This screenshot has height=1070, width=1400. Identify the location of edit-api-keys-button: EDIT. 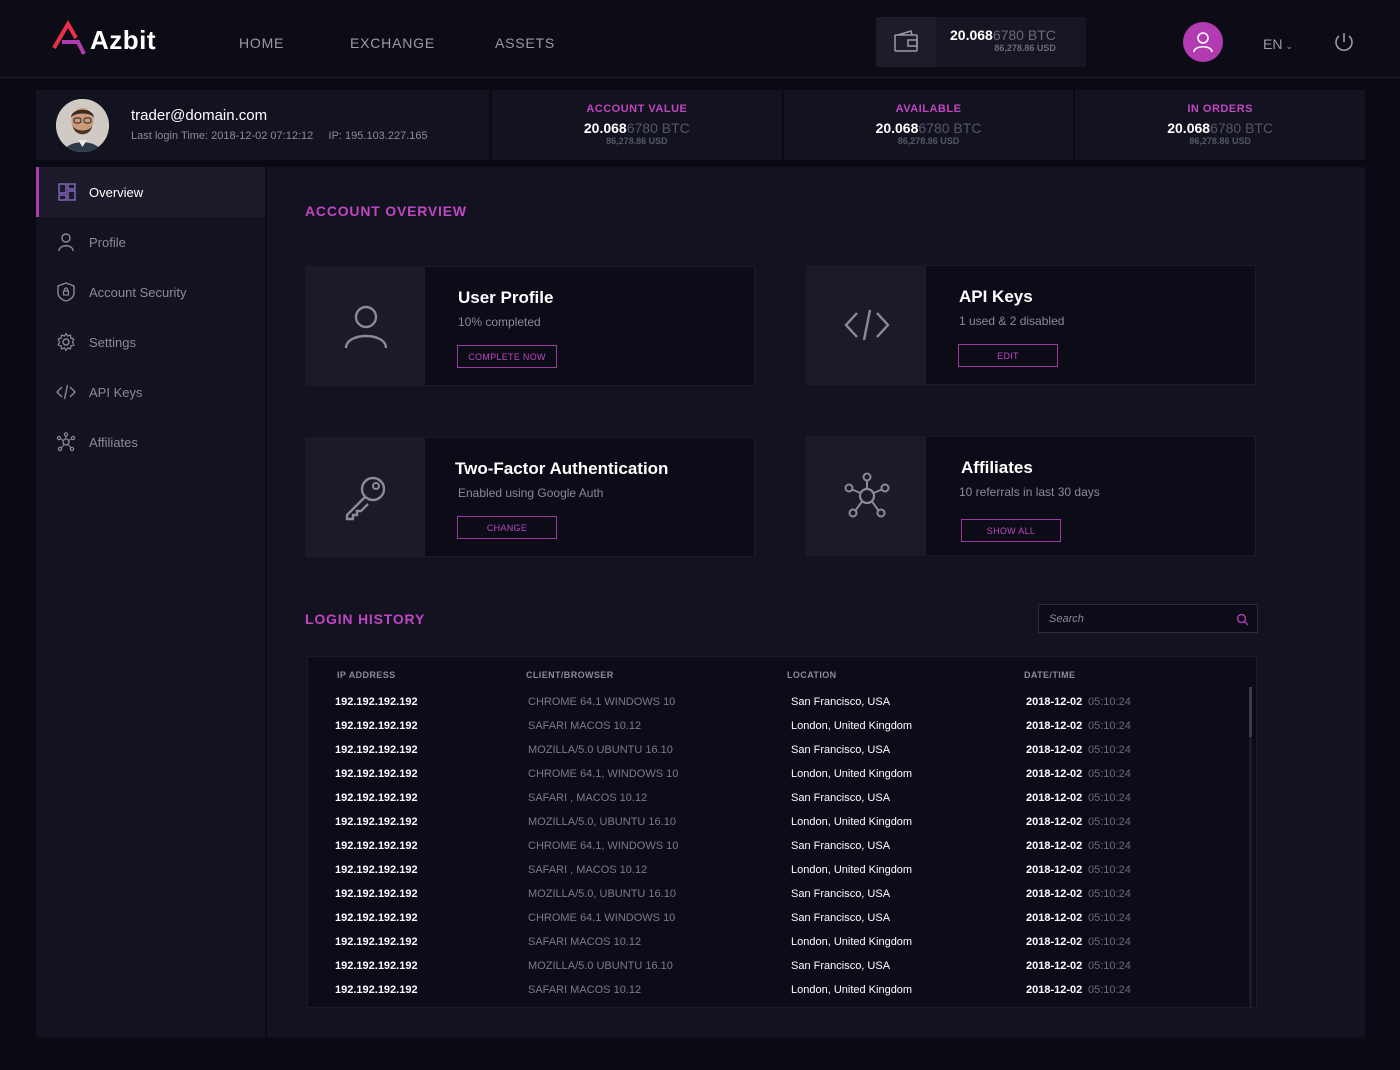
(1008, 355).